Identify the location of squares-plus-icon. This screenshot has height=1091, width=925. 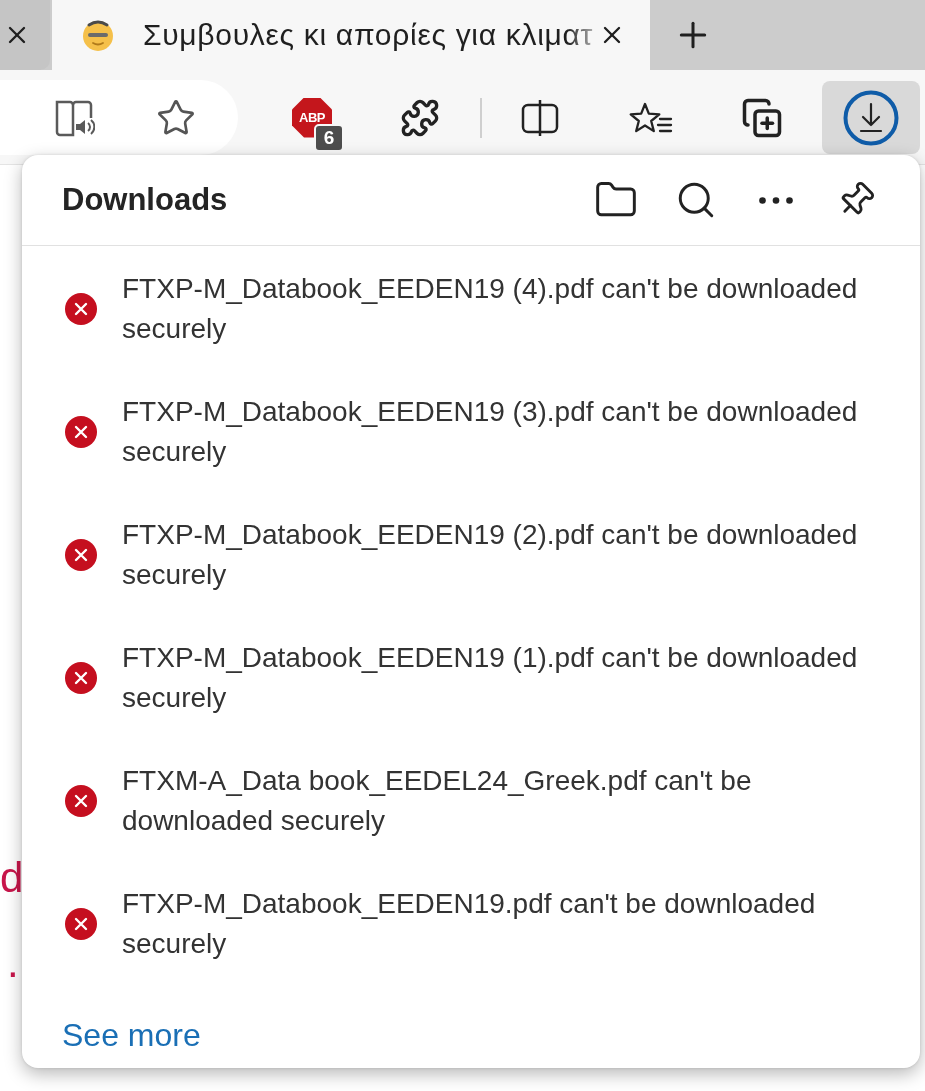
(762, 117).